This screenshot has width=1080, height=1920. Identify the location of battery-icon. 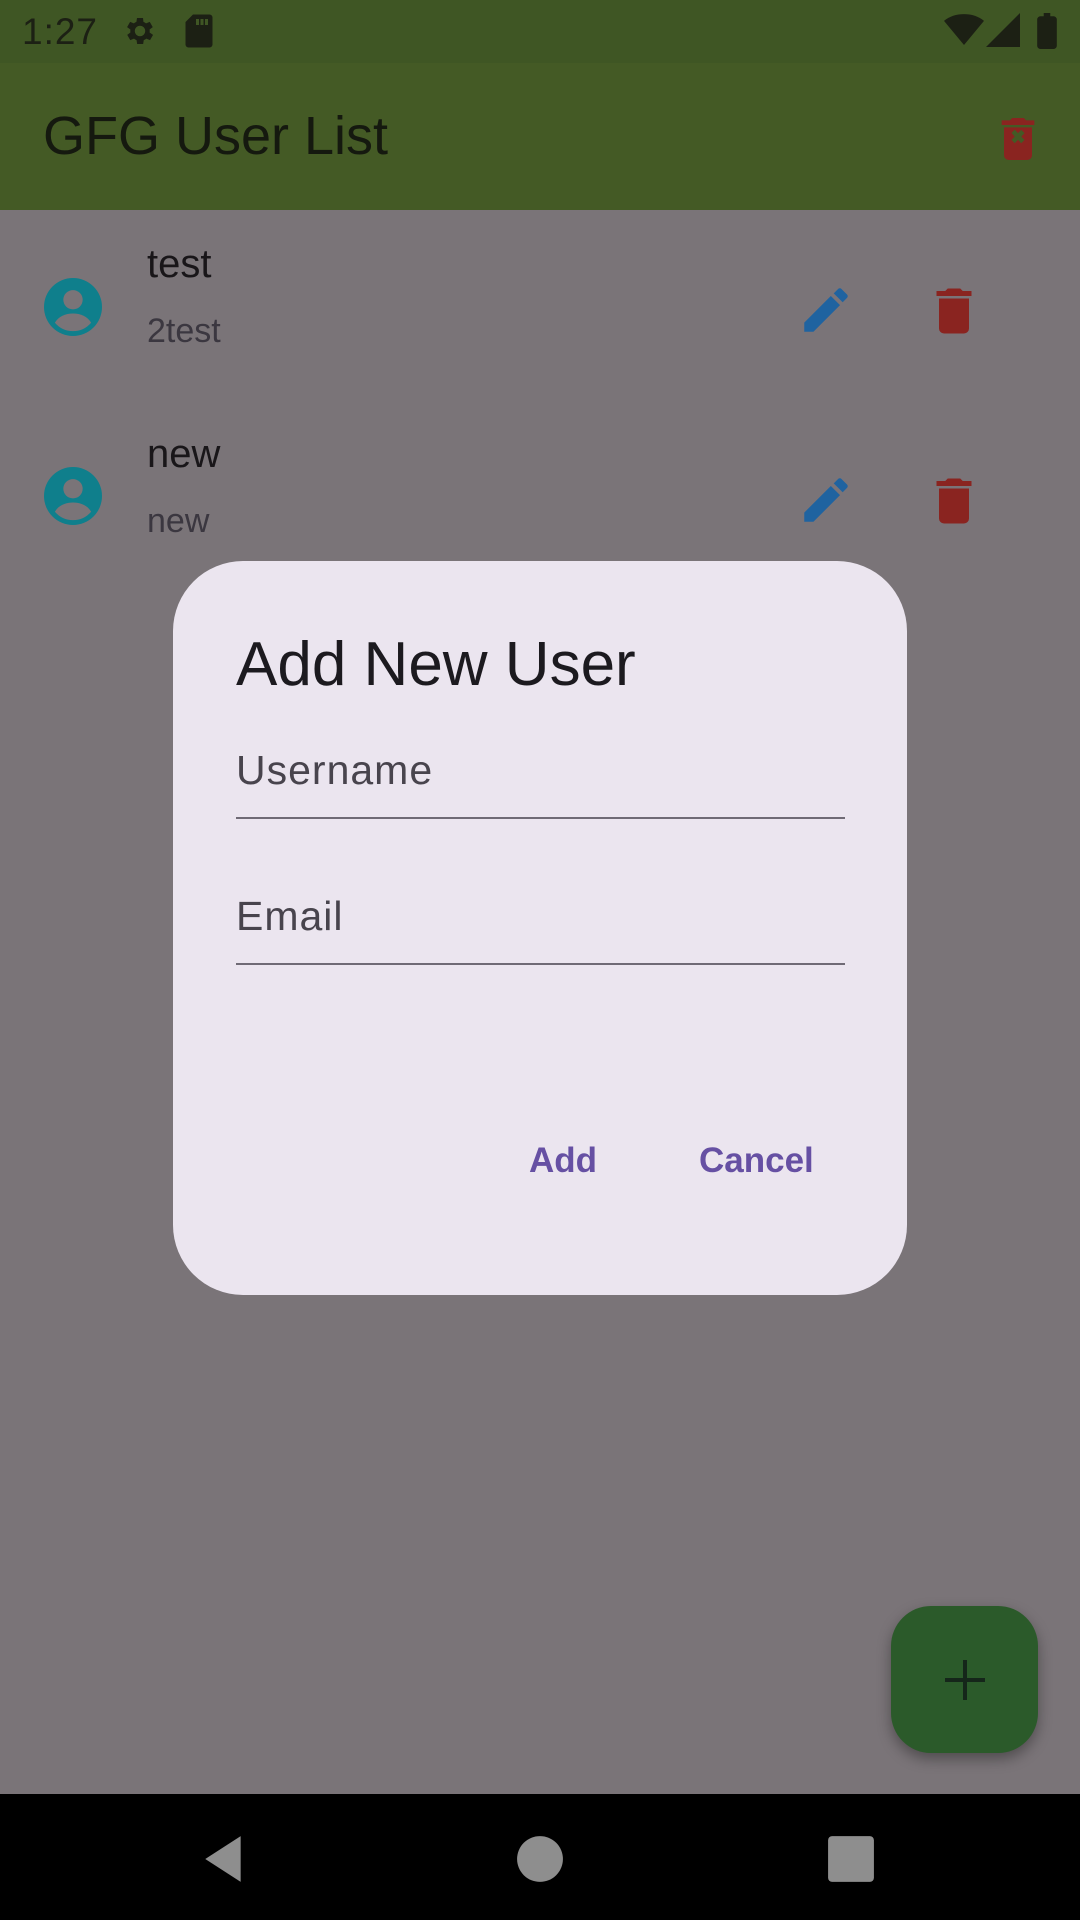
(1047, 31).